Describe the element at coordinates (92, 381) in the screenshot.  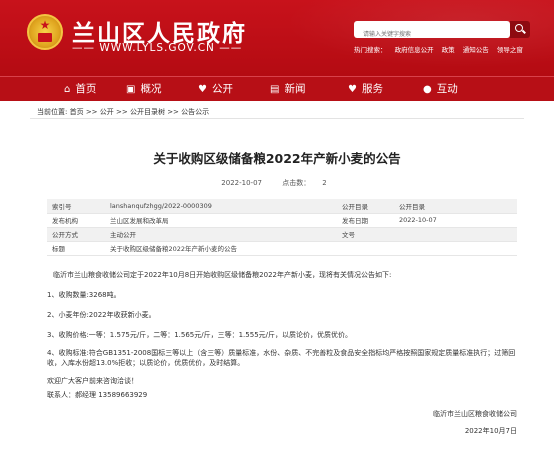
I see `paragraph: 欢迎广大客户前来咨询洽谈！` at that location.